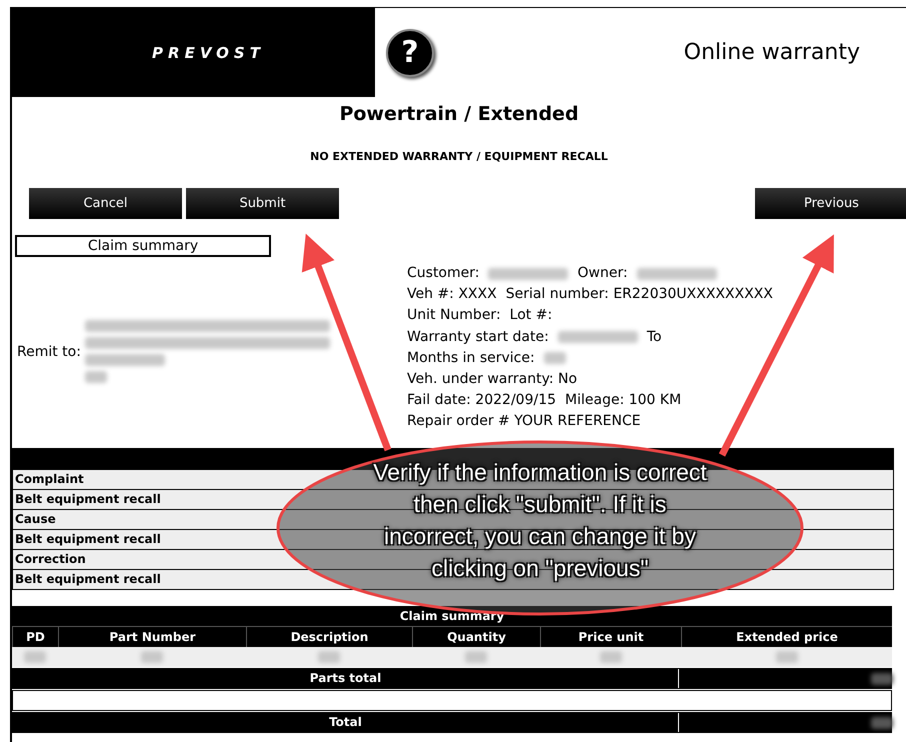 This screenshot has width=906, height=742. I want to click on info-text: Unit Number:, so click(454, 316).